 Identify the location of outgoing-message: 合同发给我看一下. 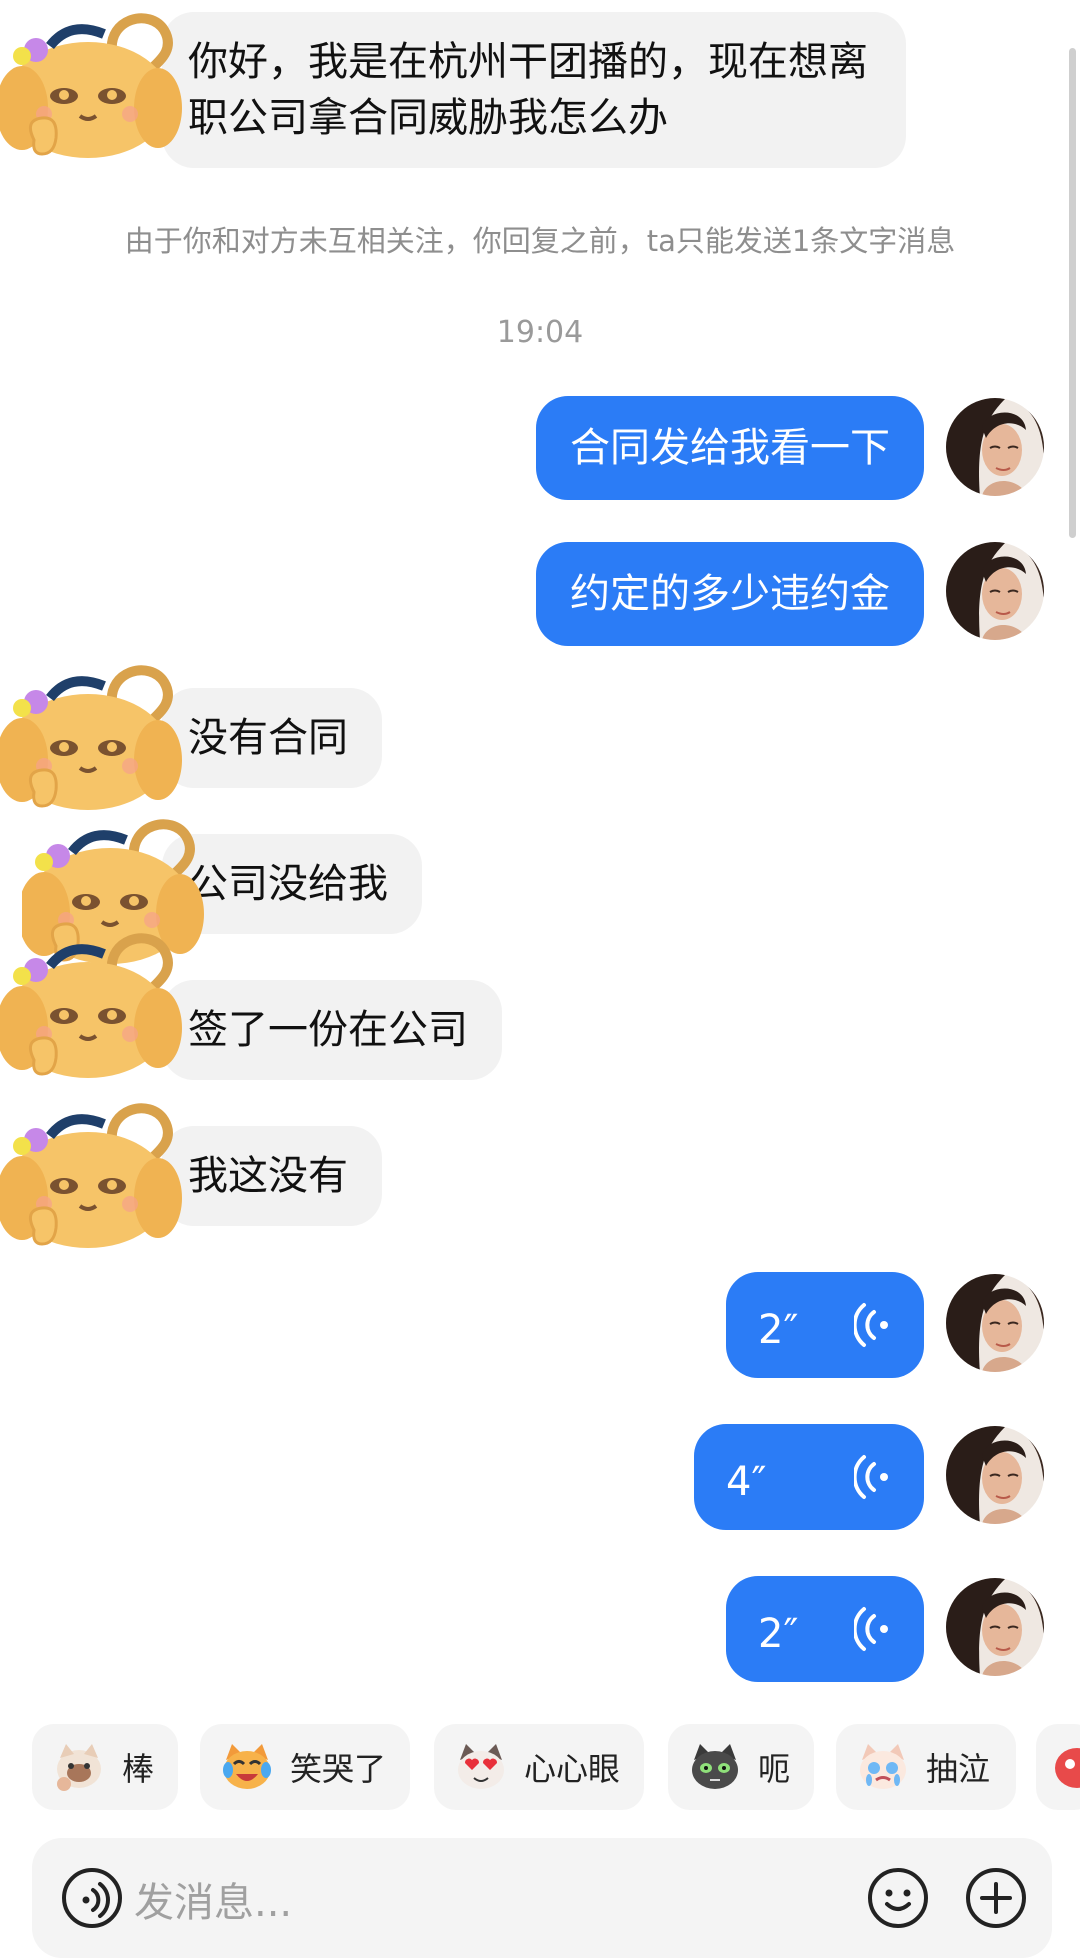
(730, 448).